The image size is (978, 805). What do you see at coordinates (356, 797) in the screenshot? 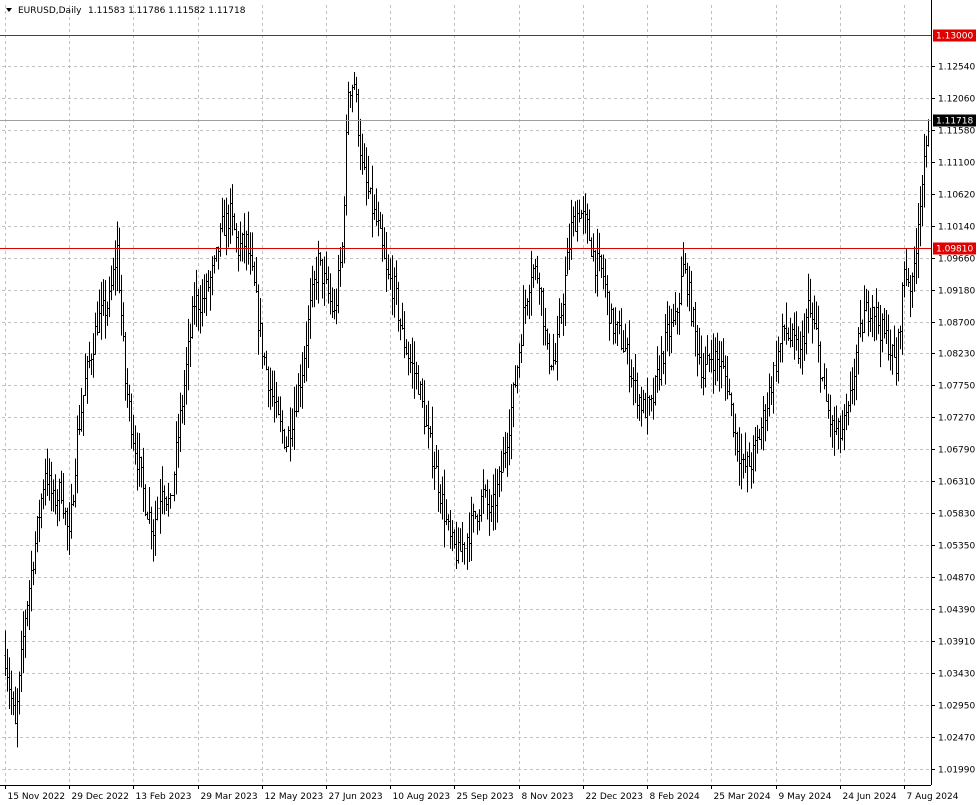
I see `x-tick-label: 27 Jun 2023` at bounding box center [356, 797].